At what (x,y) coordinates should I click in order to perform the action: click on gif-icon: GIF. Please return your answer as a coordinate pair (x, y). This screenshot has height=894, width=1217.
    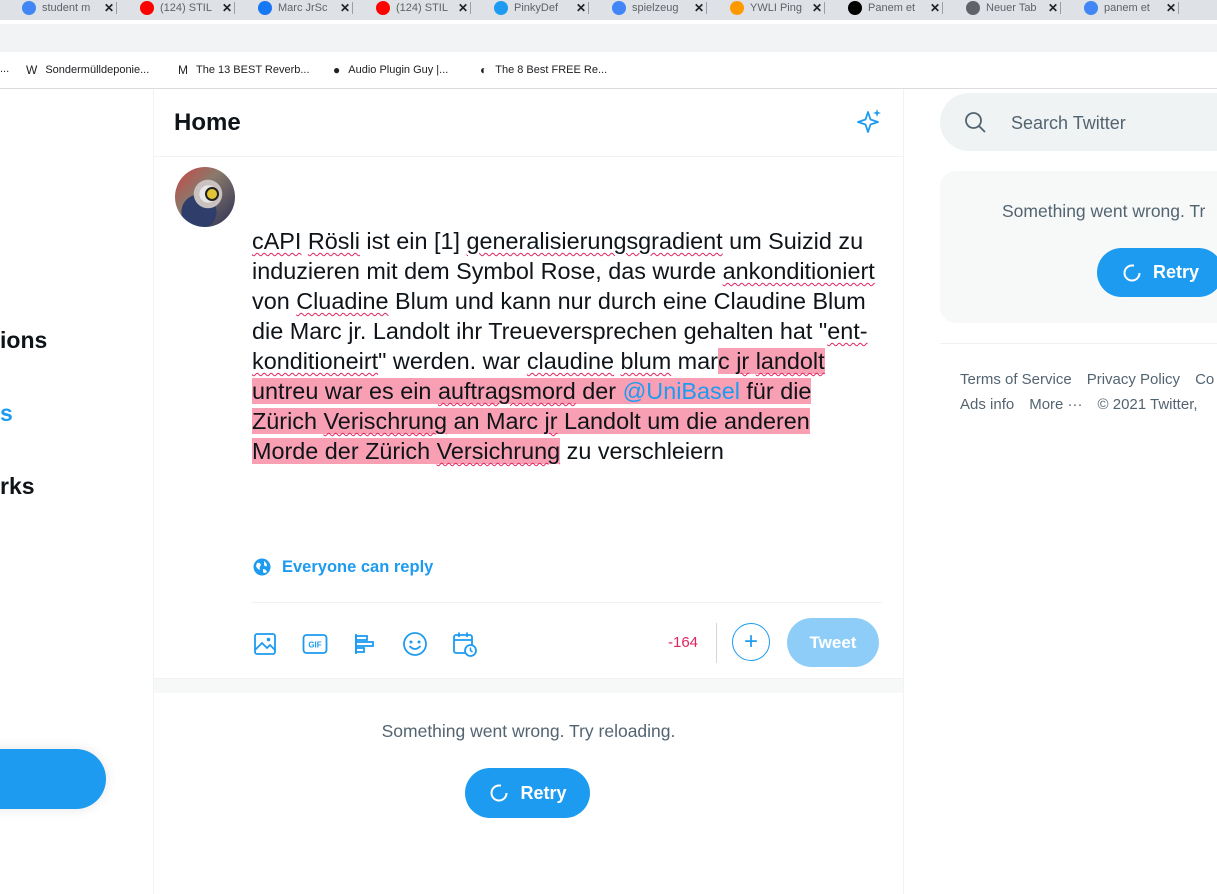
    Looking at the image, I should click on (315, 644).